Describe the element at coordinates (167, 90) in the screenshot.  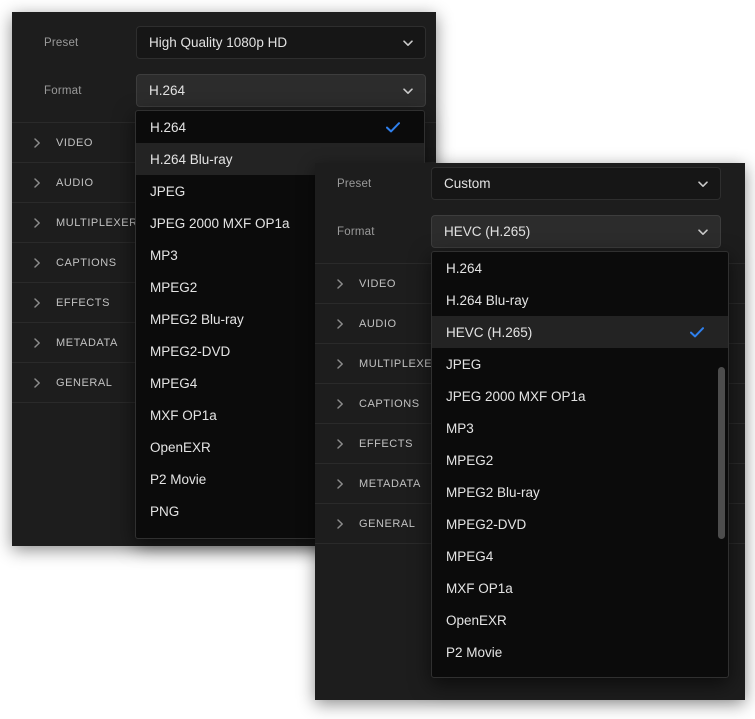
I see `format-value: H.264` at that location.